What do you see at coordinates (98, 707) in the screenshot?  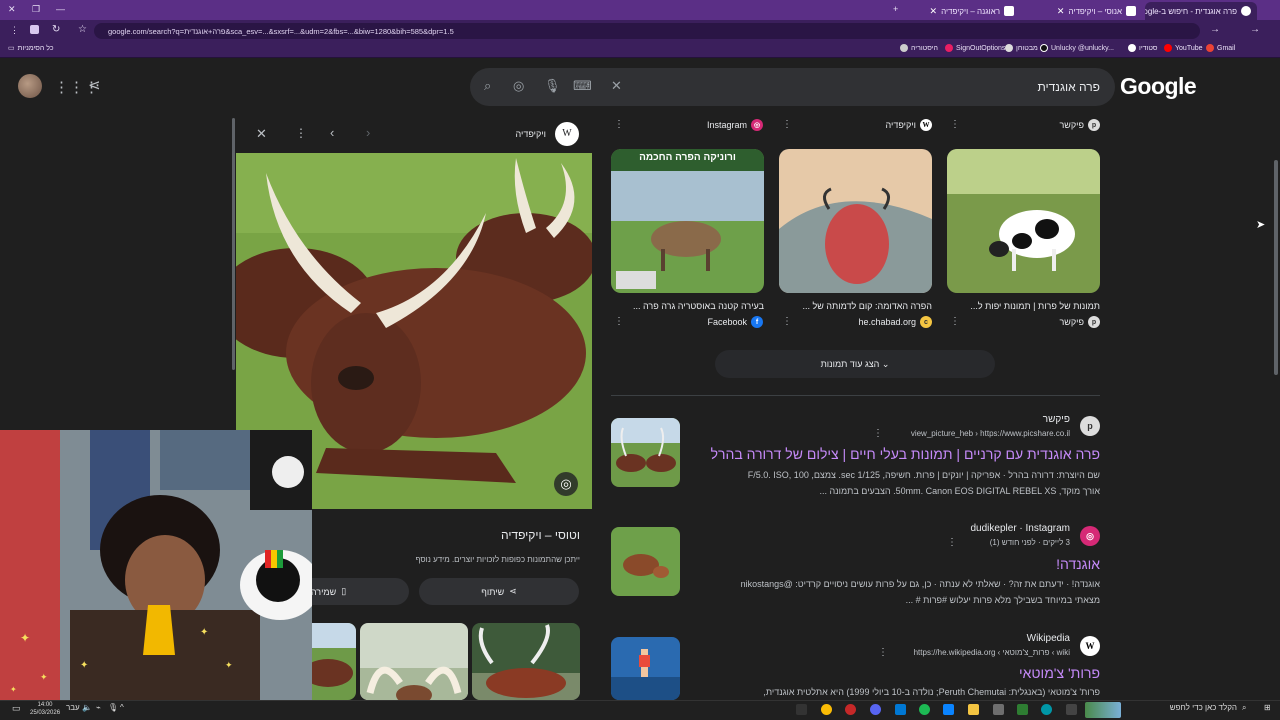 I see `network-icon: ⌁` at bounding box center [98, 707].